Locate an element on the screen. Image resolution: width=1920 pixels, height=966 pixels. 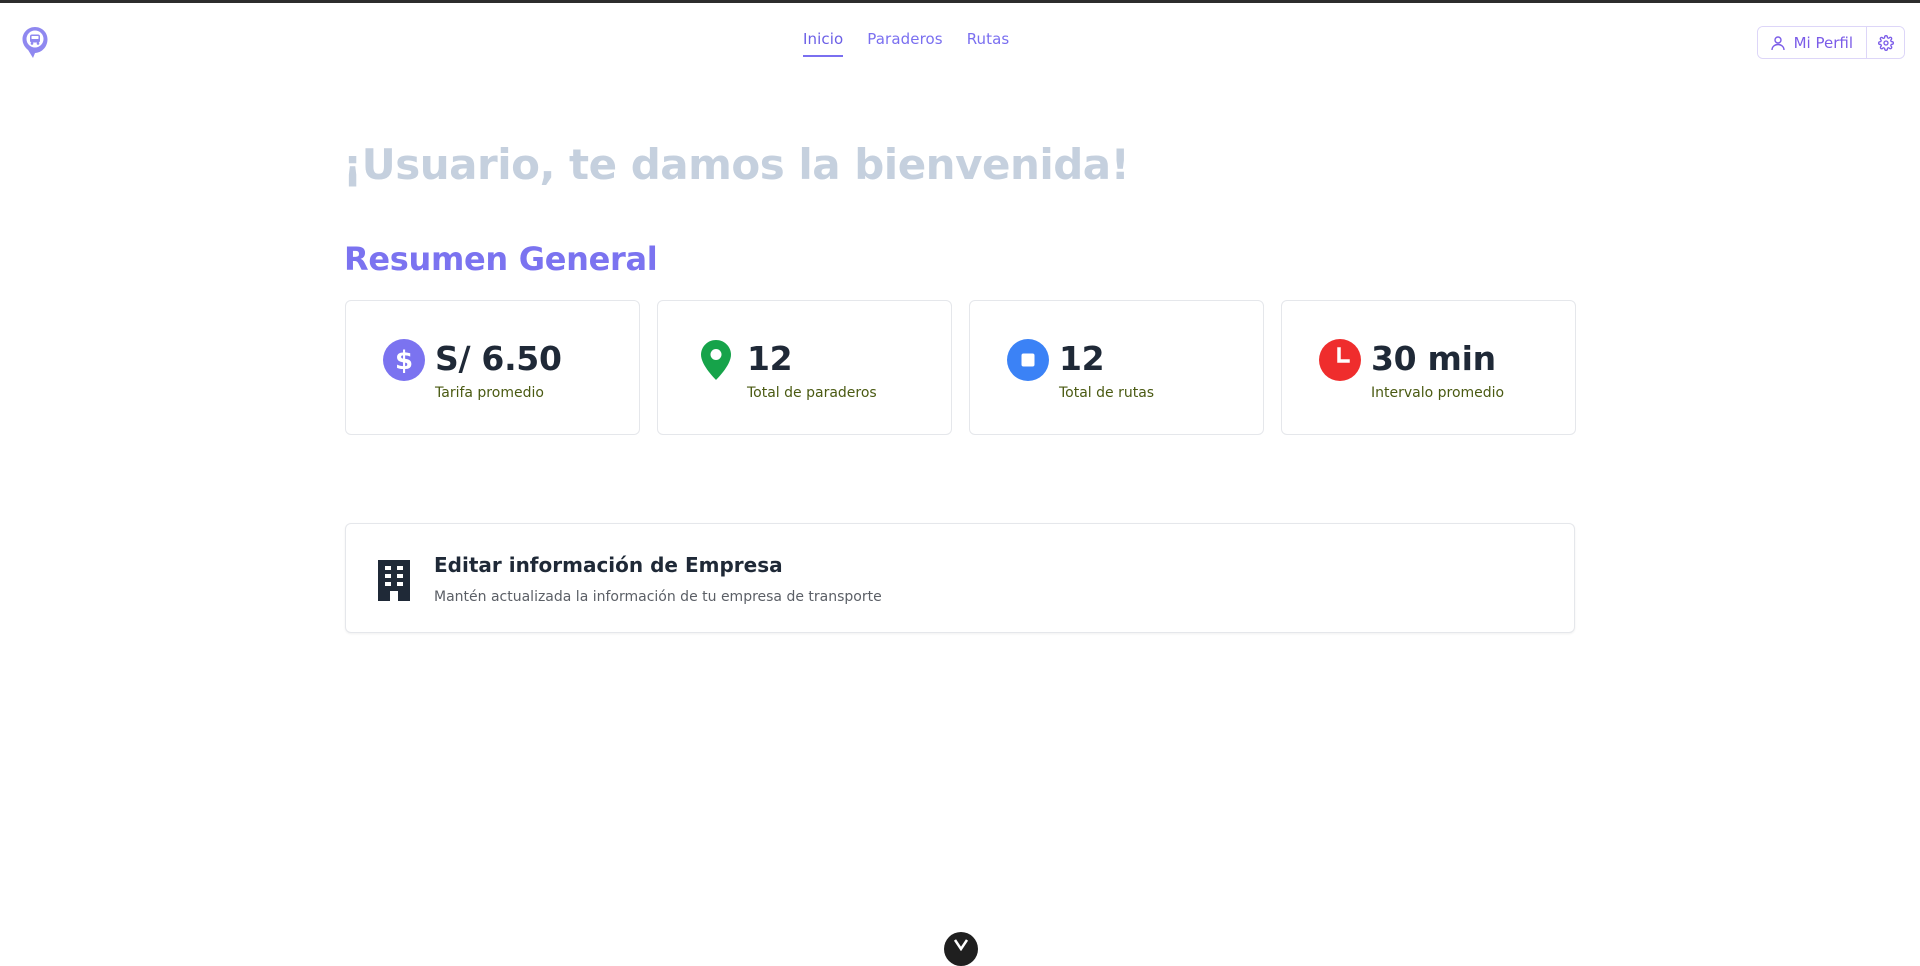
nav-tab-paraderos: Paraderos is located at coordinates (904, 43).